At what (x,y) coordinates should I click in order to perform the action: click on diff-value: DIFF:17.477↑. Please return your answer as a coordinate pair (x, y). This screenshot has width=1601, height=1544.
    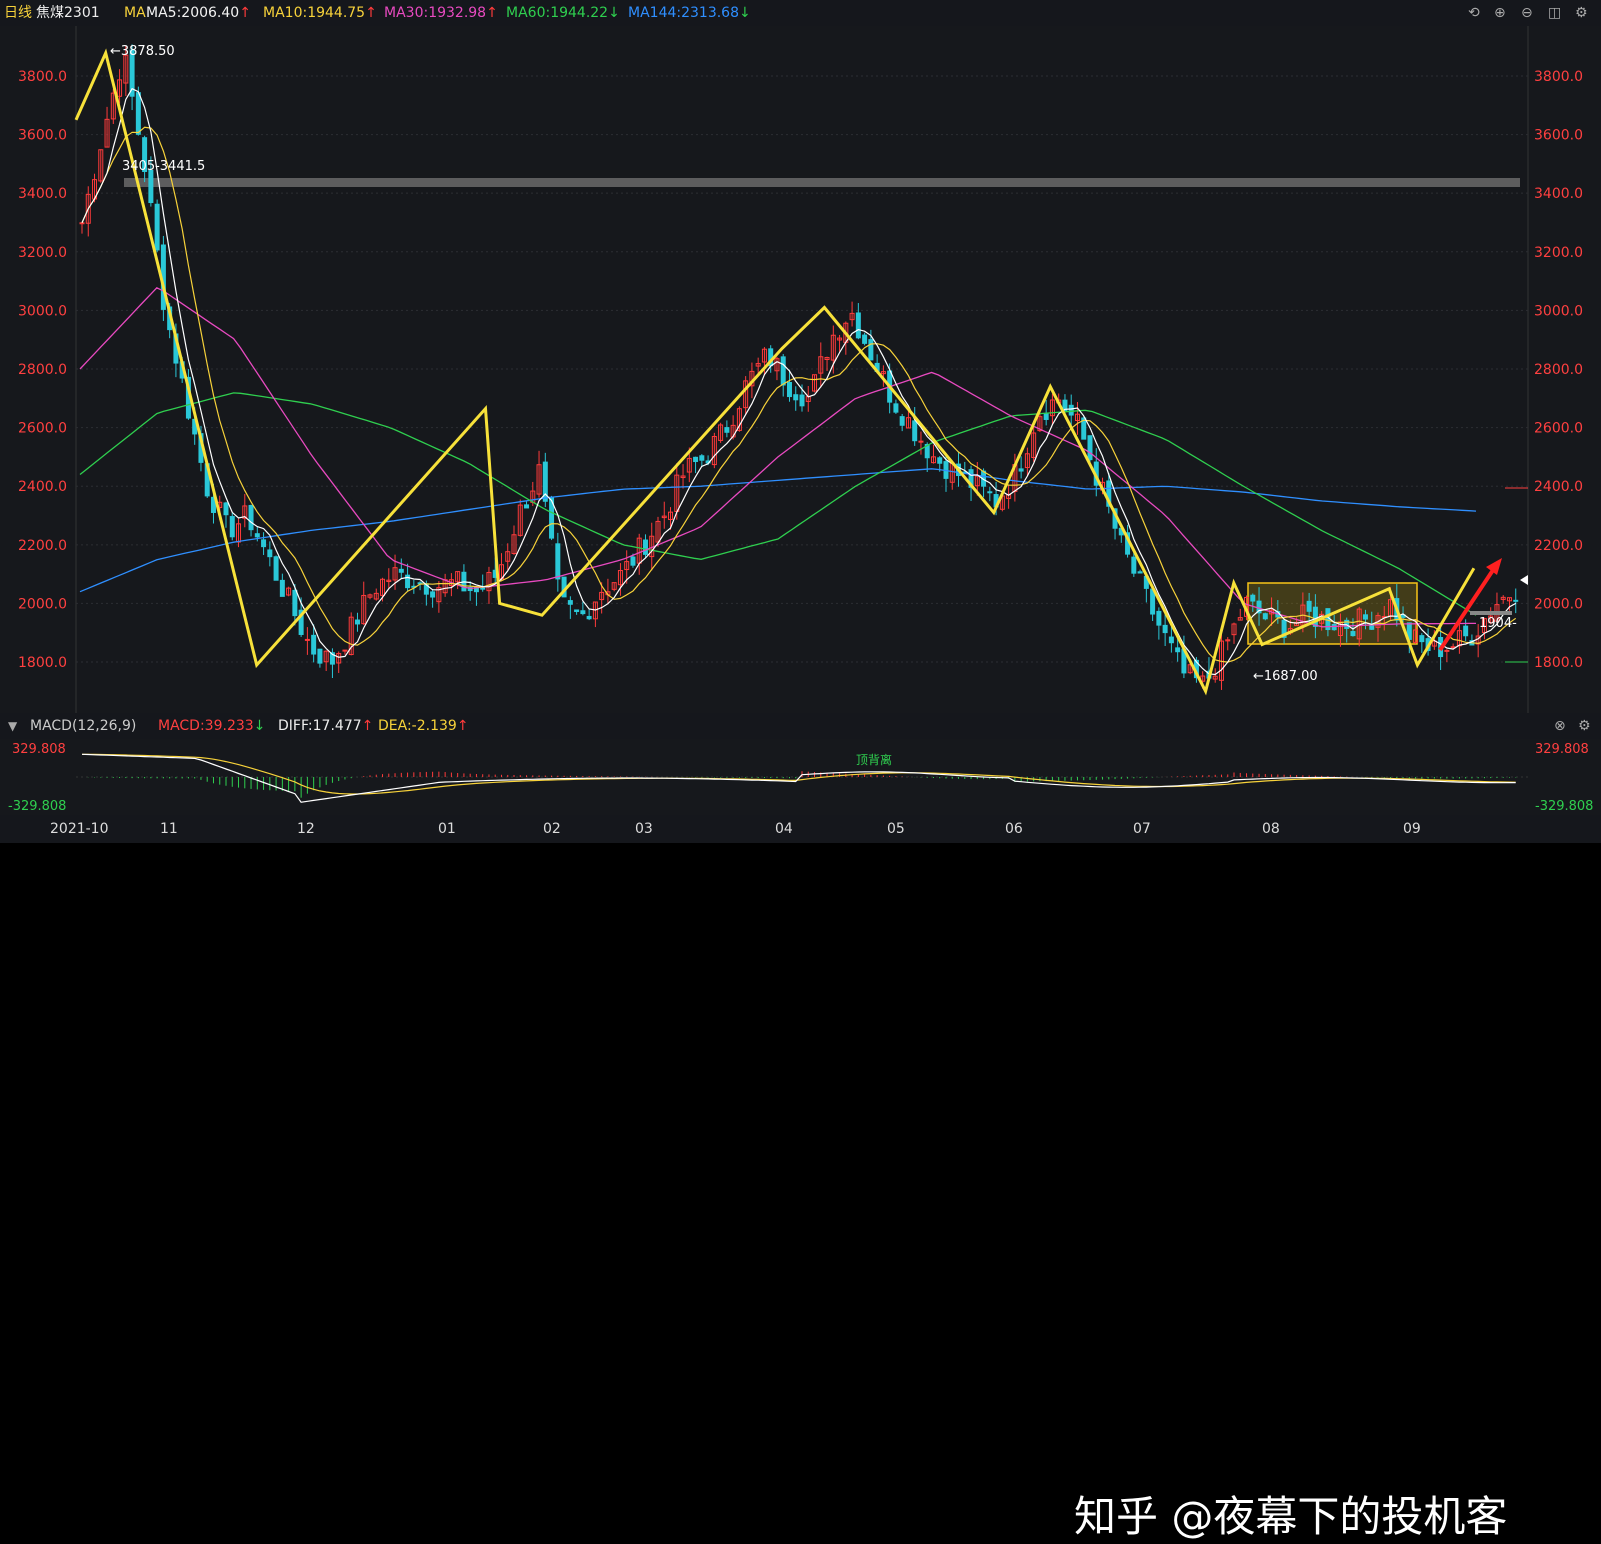
    Looking at the image, I should click on (326, 726).